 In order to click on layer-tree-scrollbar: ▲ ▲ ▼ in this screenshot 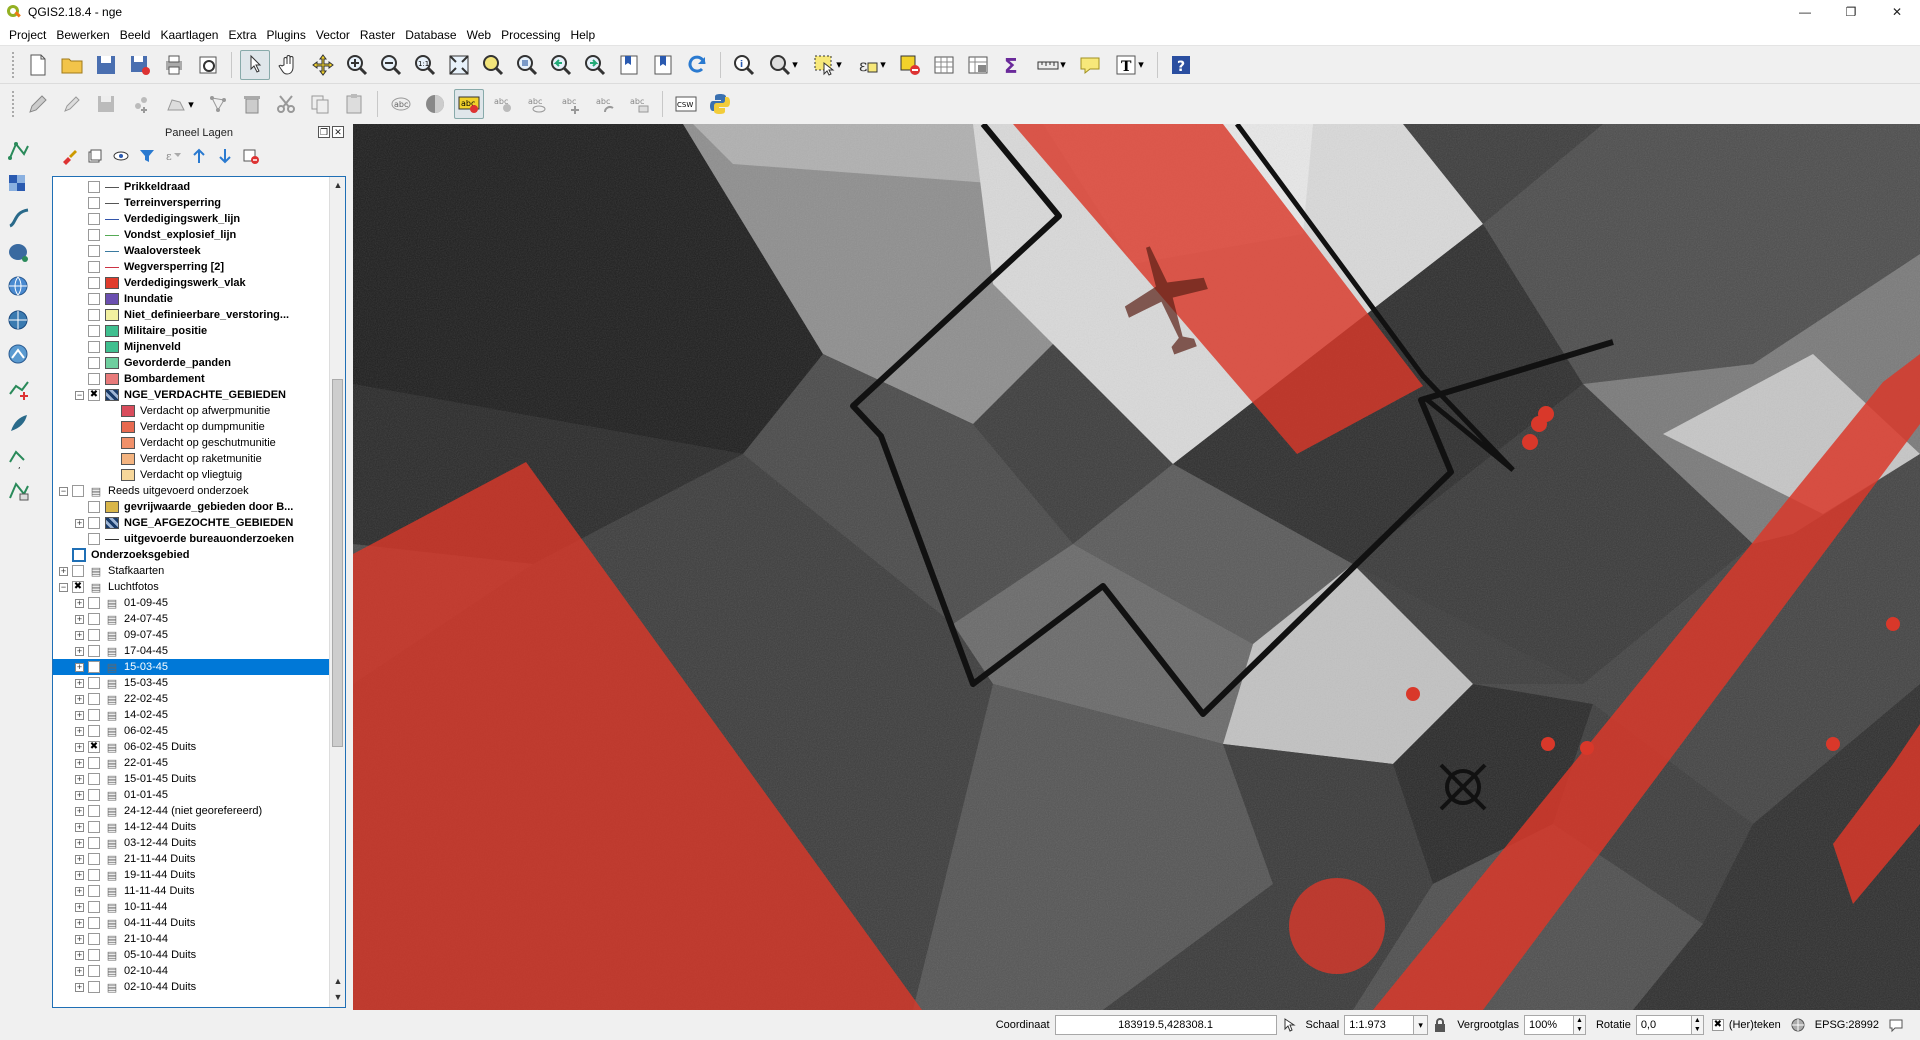, I will do `click(337, 592)`.